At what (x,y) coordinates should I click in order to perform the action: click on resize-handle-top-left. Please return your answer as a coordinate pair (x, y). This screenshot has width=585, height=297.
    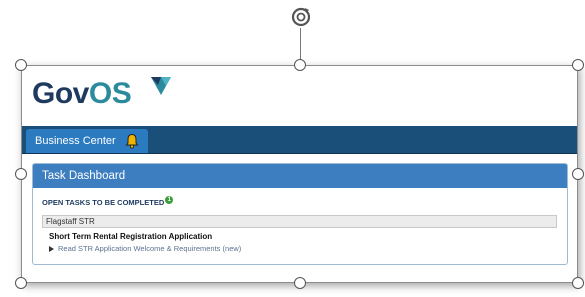
    Looking at the image, I should click on (21, 65).